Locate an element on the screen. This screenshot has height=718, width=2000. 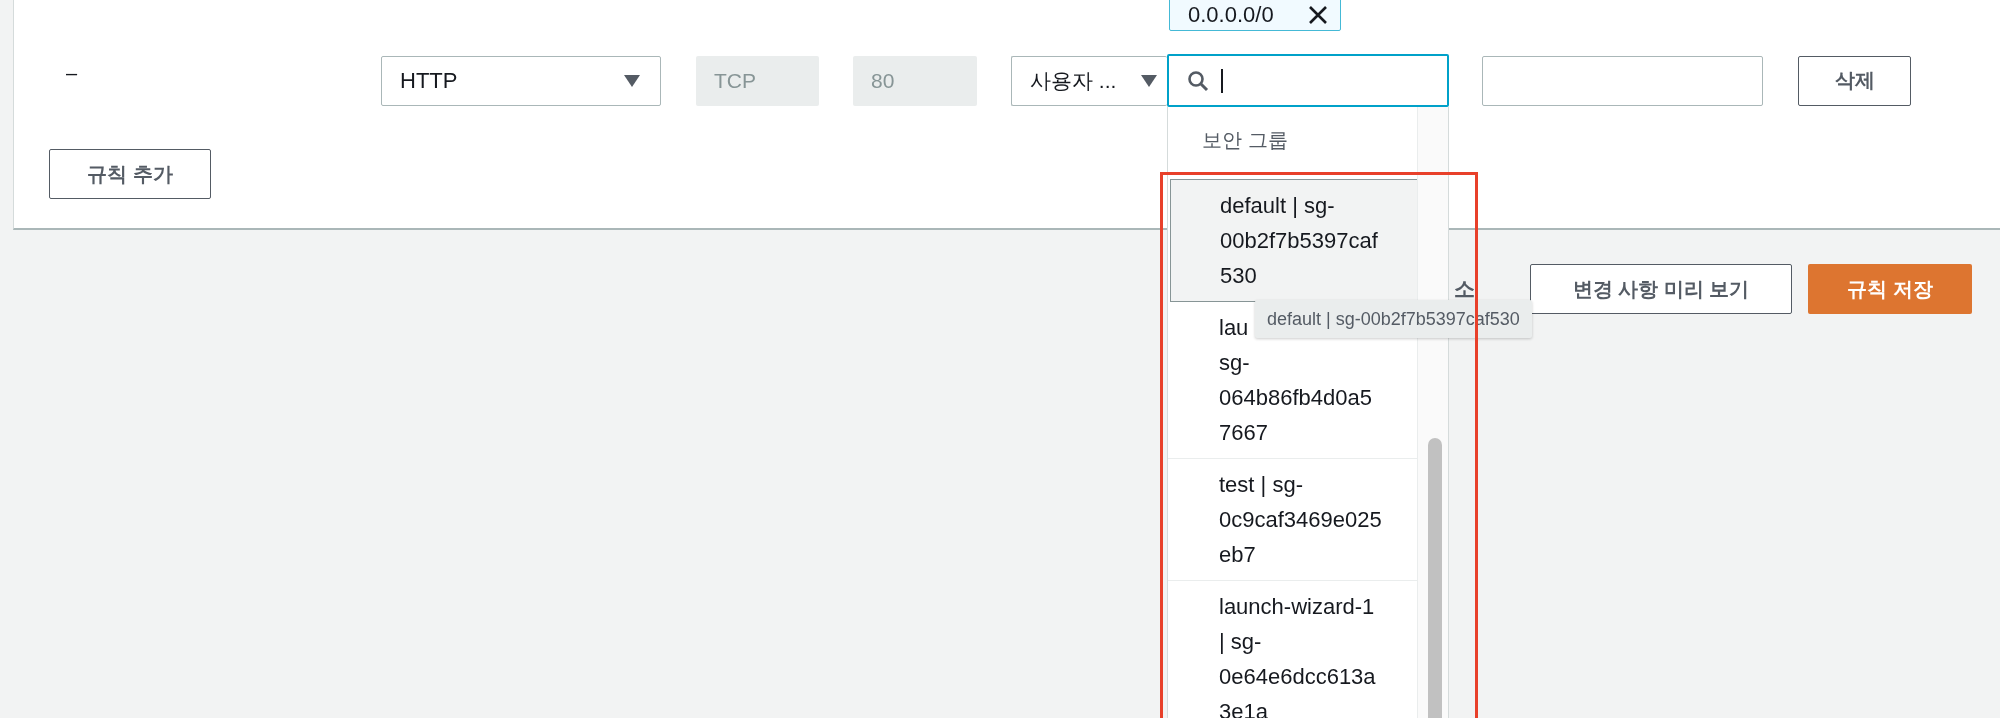
add-rule-button: 규칙 추가 is located at coordinates (130, 174).